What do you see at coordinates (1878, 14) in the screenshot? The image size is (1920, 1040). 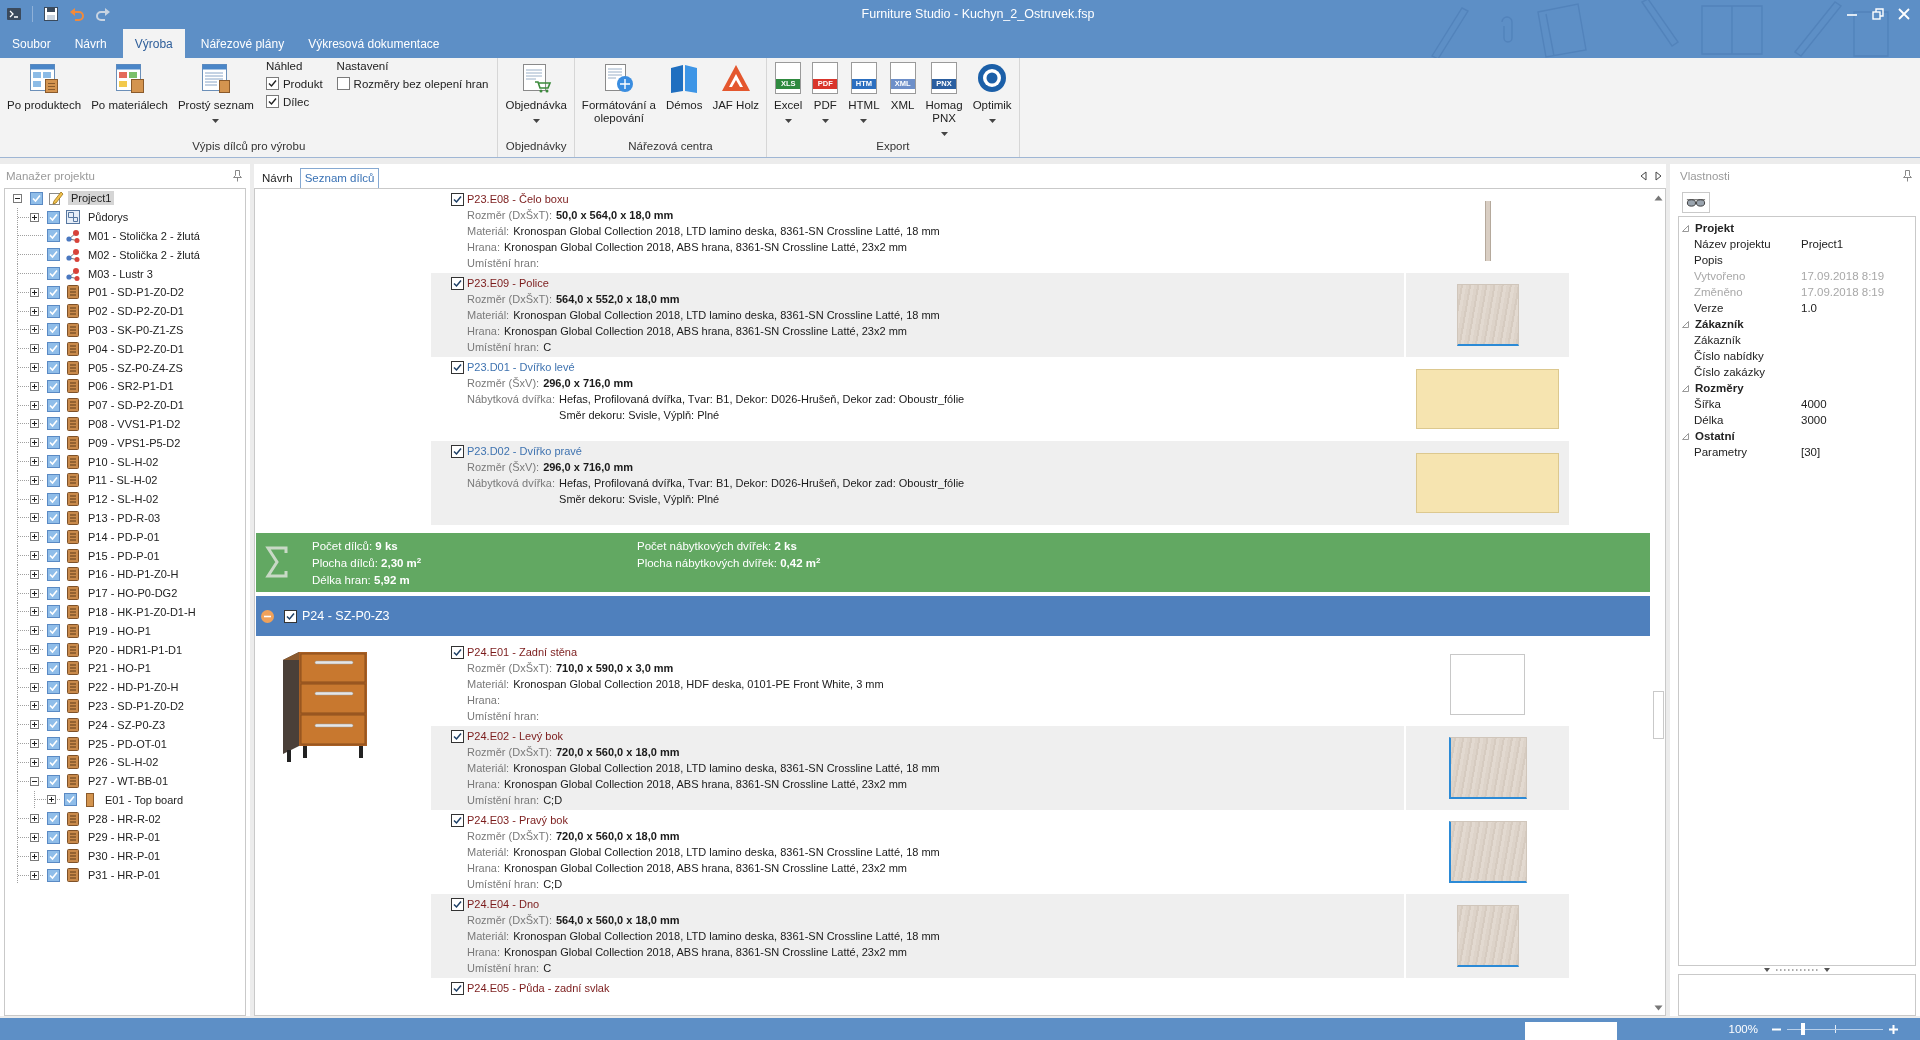 I see `restore-icon` at bounding box center [1878, 14].